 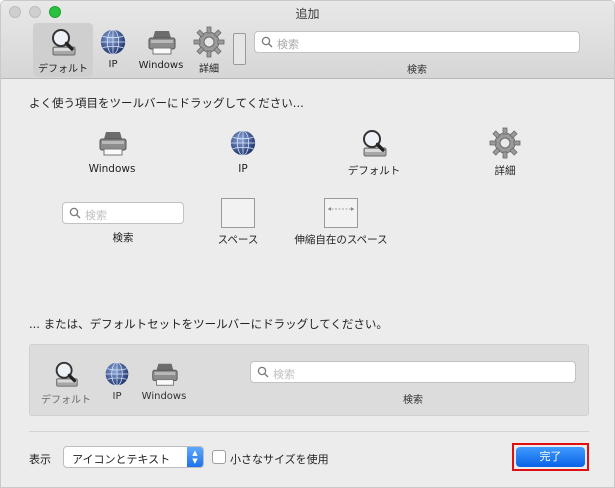 What do you see at coordinates (209, 69) in the screenshot?
I see `toolbar-item-details-label: 詳細` at bounding box center [209, 69].